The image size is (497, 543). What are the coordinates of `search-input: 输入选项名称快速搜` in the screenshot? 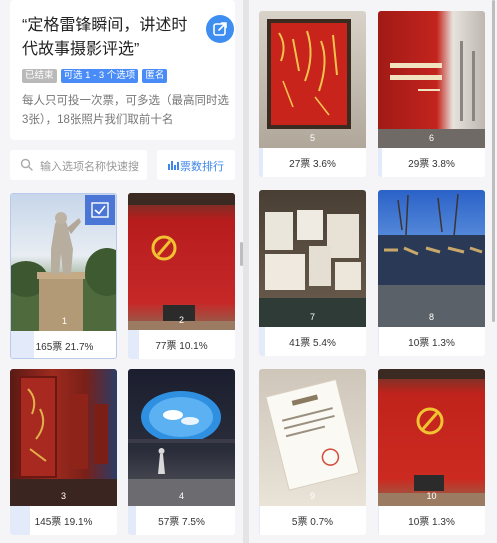 It's located at (78, 165).